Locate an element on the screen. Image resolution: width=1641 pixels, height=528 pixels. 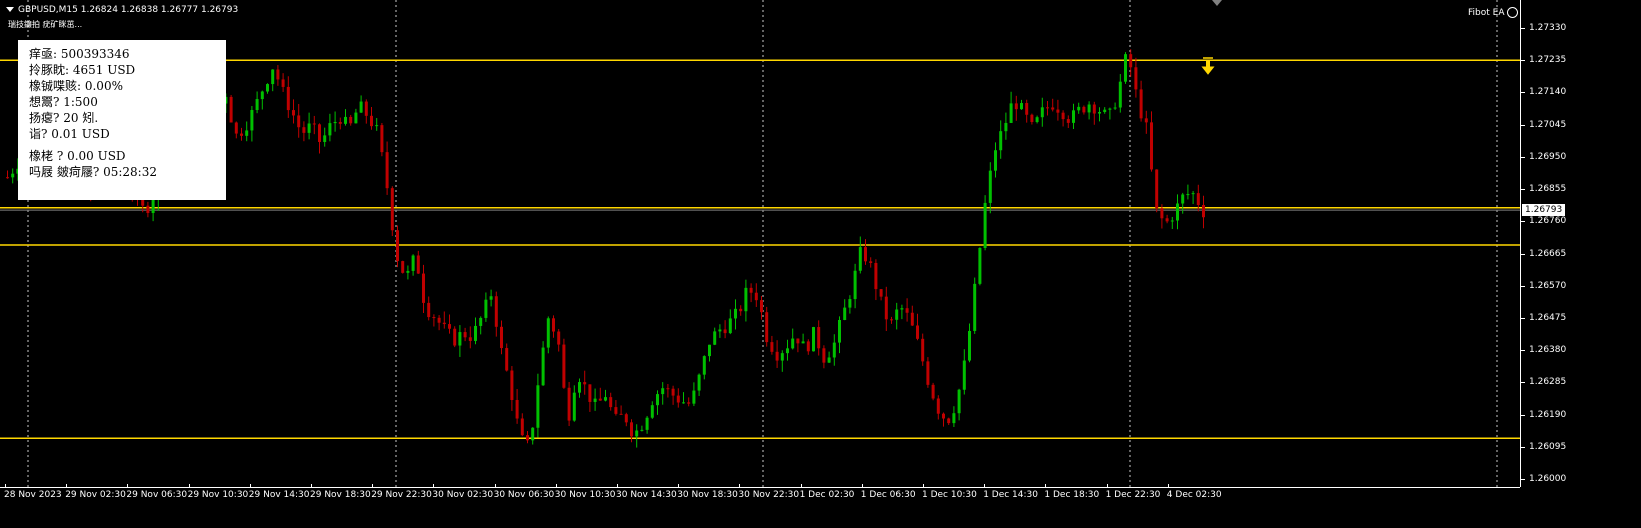
chart-shift-marker is located at coordinates (1217, 3).